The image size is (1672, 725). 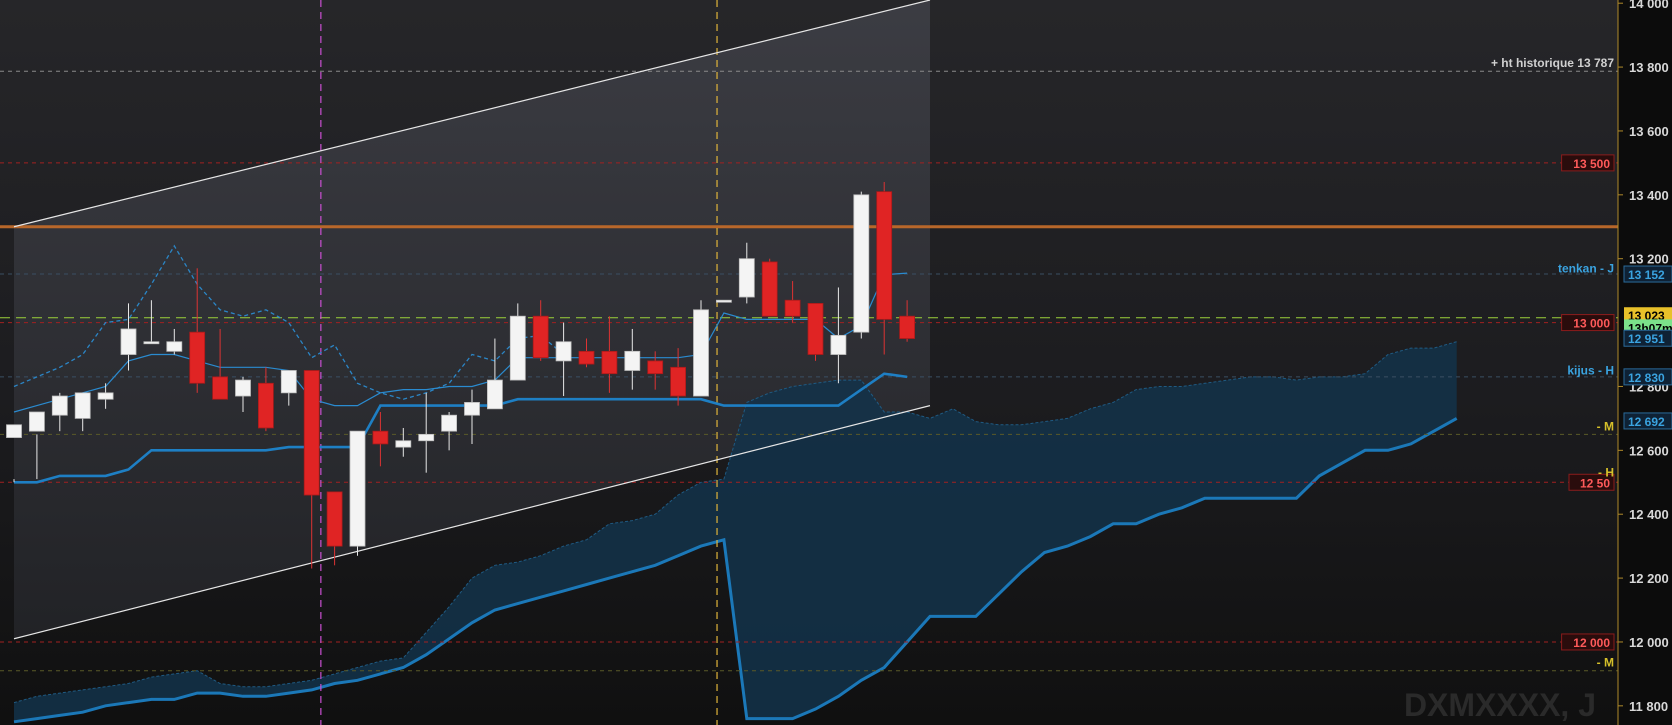 I want to click on price-tag-label: 13 152, so click(x=1646, y=275).